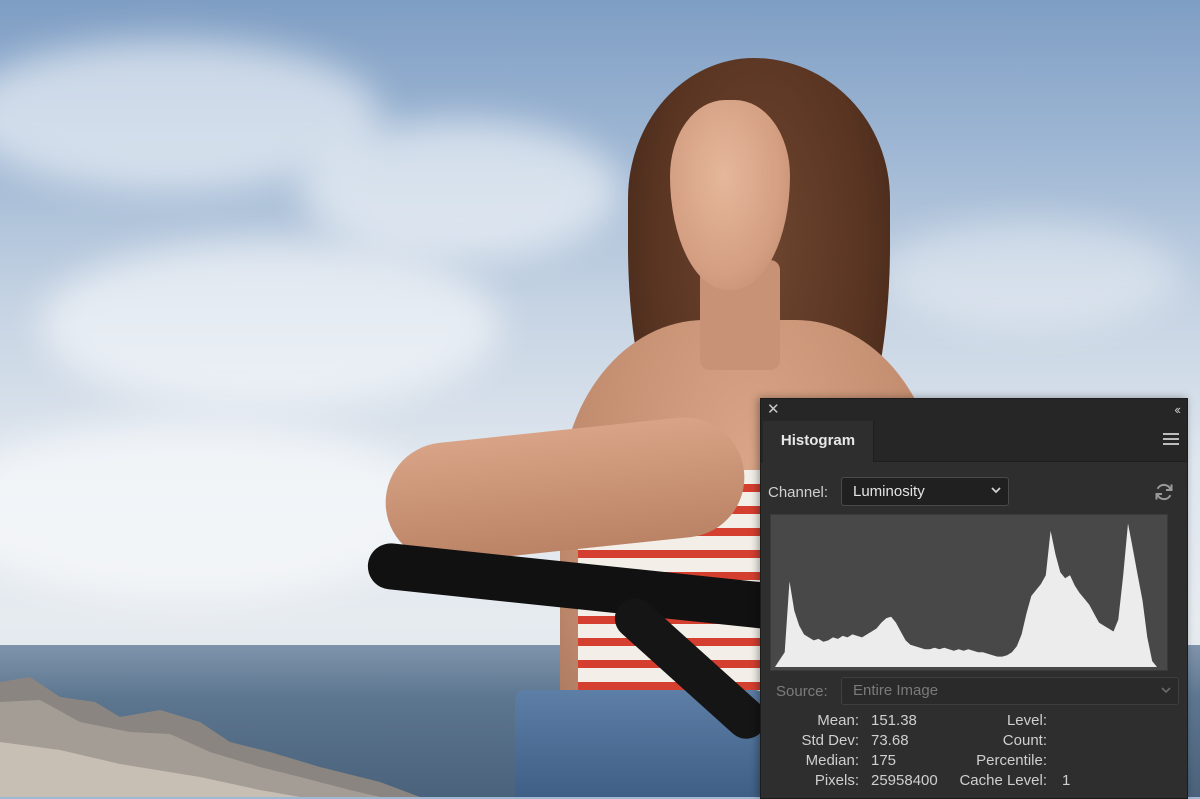 The image size is (1200, 799). What do you see at coordinates (830, 740) in the screenshot?
I see `std-dev-label: Std Dev:` at bounding box center [830, 740].